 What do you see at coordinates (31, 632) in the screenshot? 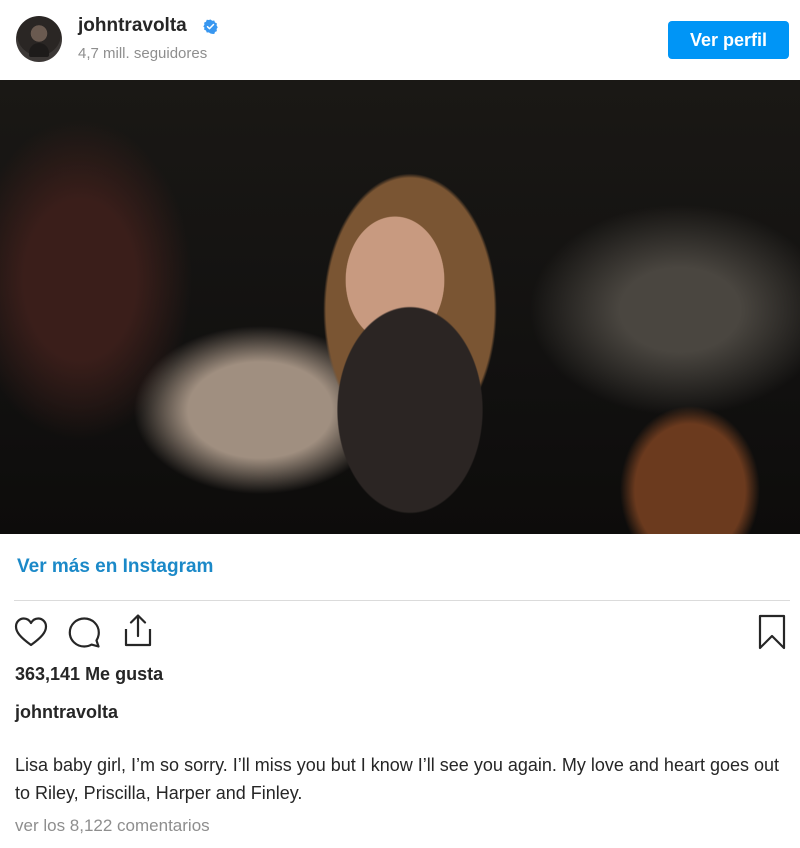
I see `heart-icon` at bounding box center [31, 632].